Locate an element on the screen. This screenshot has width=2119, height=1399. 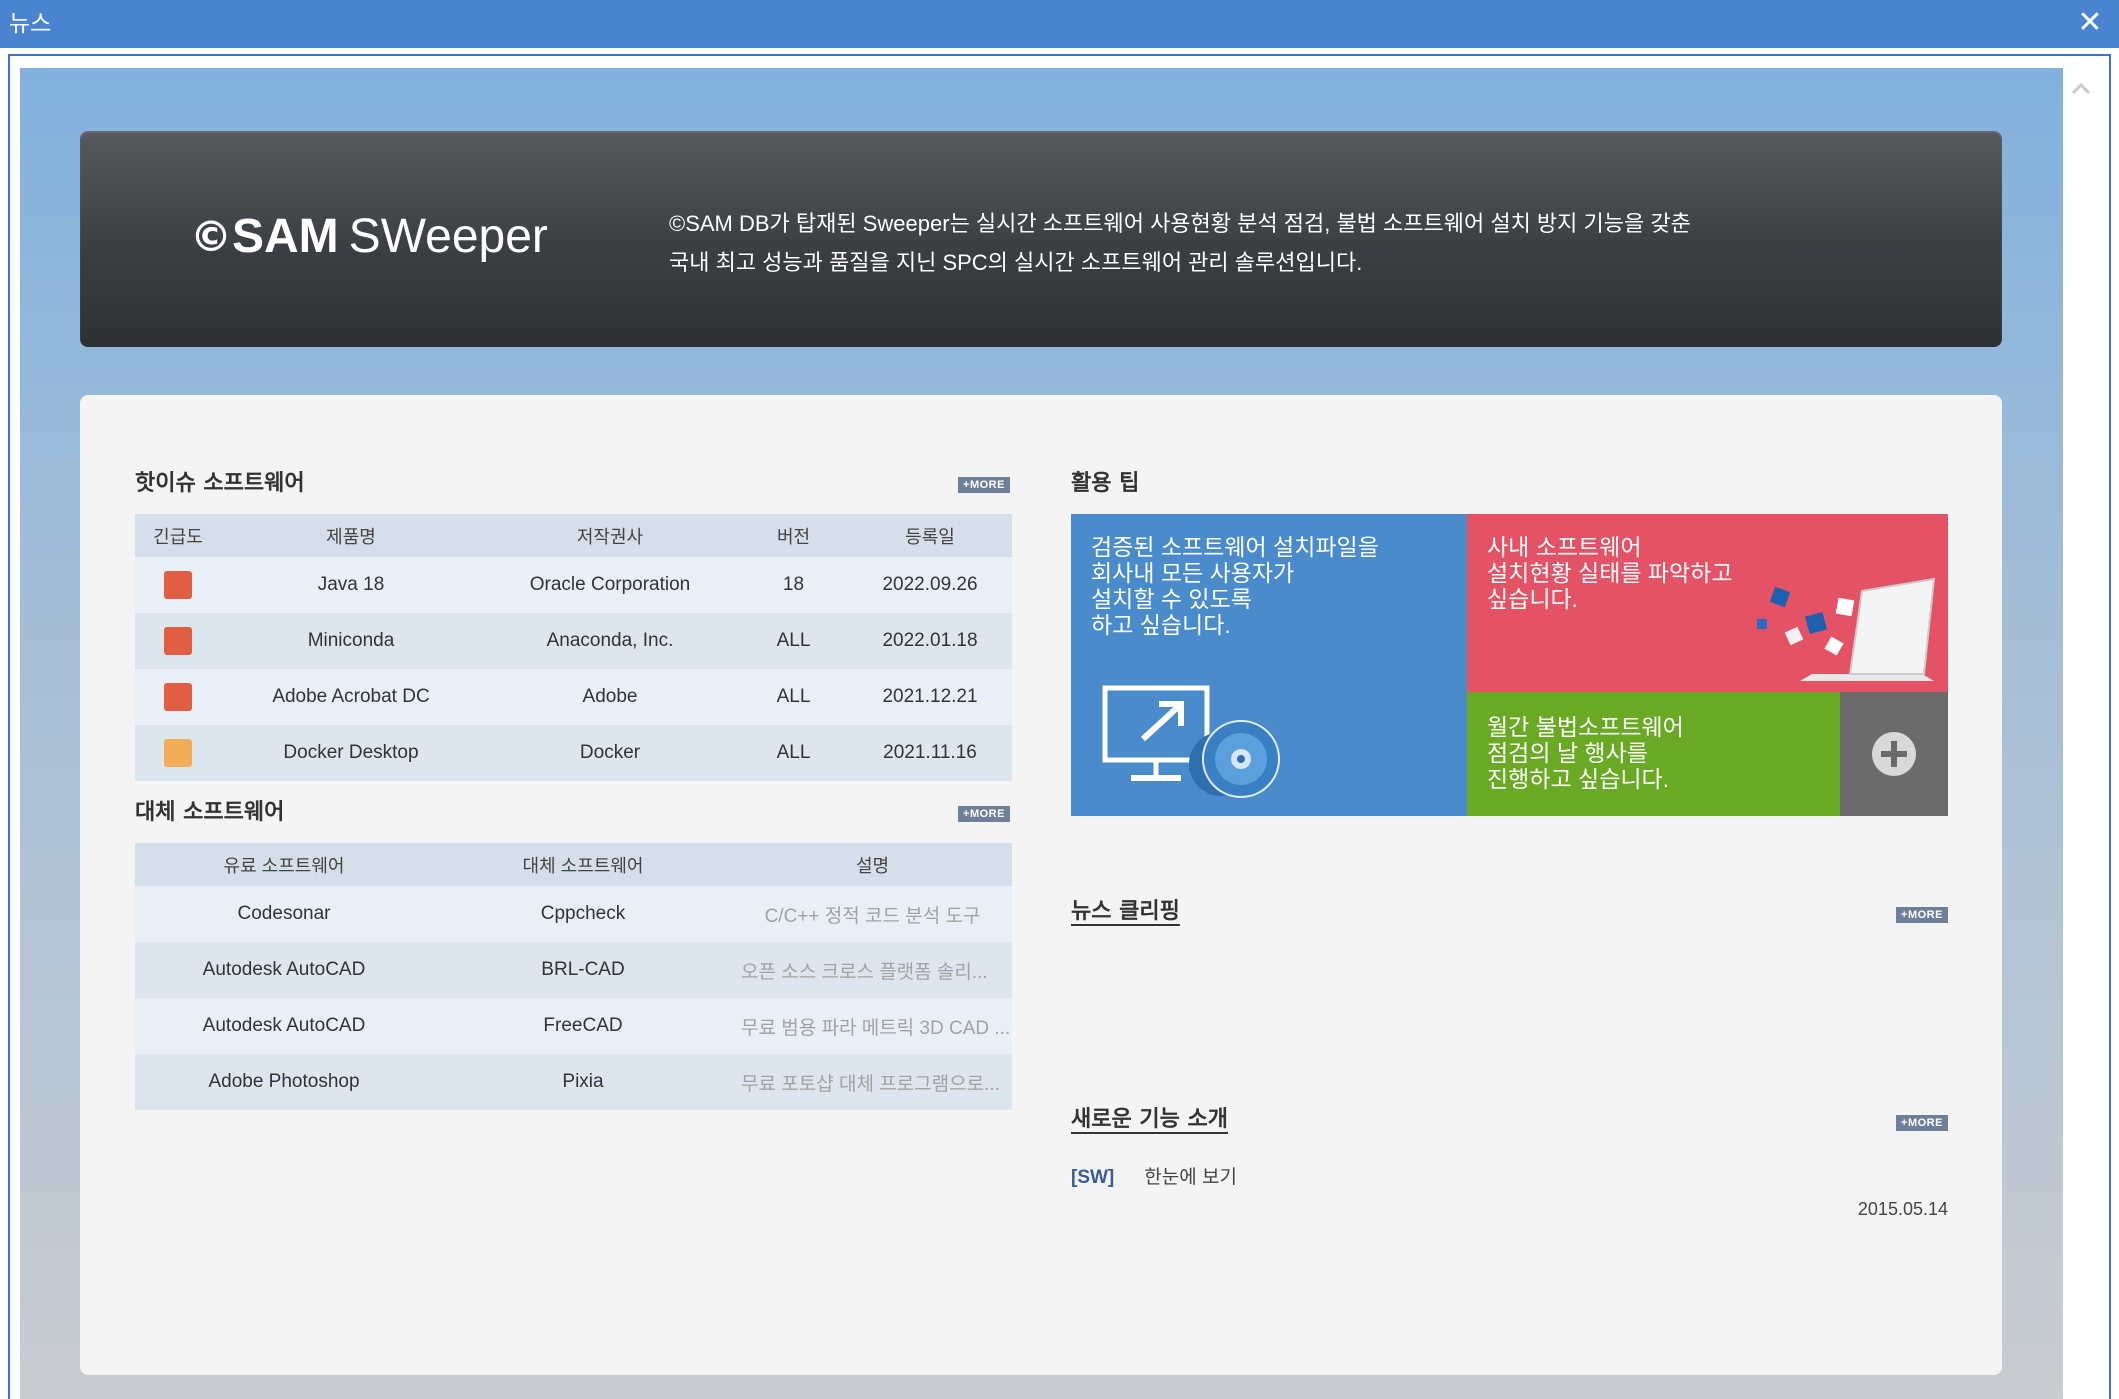
laptop-cubes-icon is located at coordinates (1846, 629).